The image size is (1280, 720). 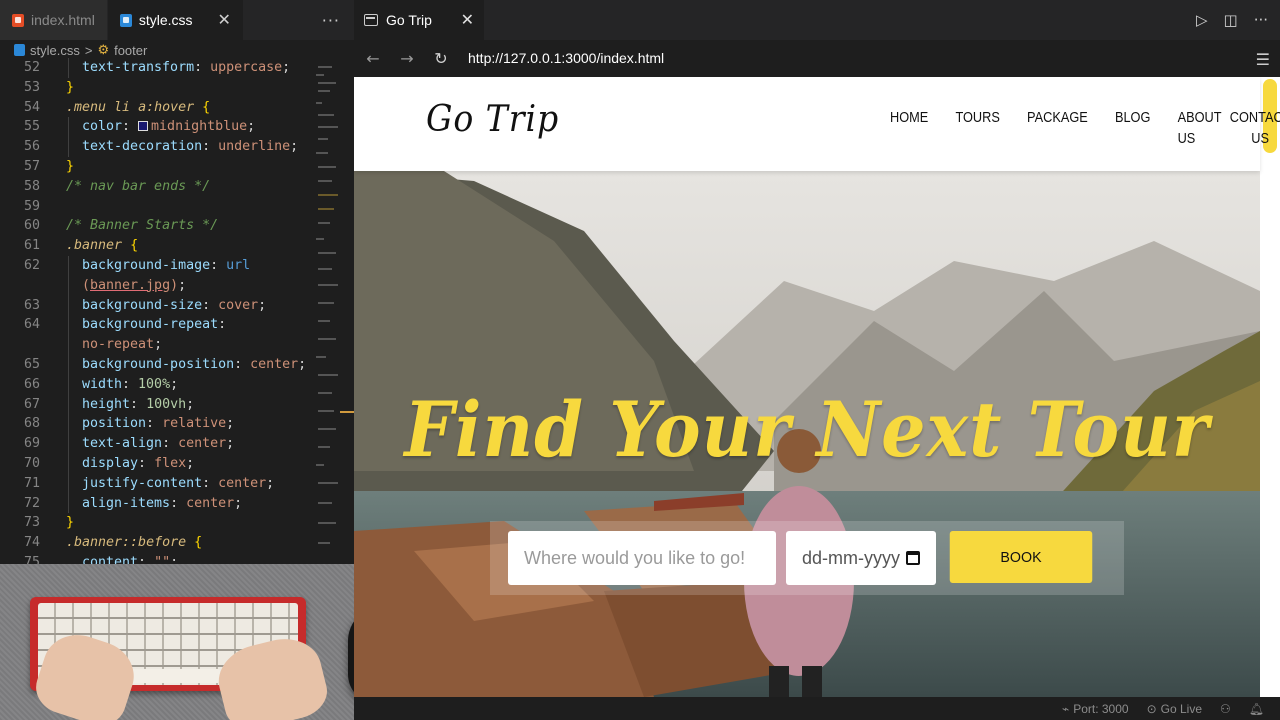 What do you see at coordinates (103, 49) in the screenshot?
I see `symbol-icon: ⚙` at bounding box center [103, 49].